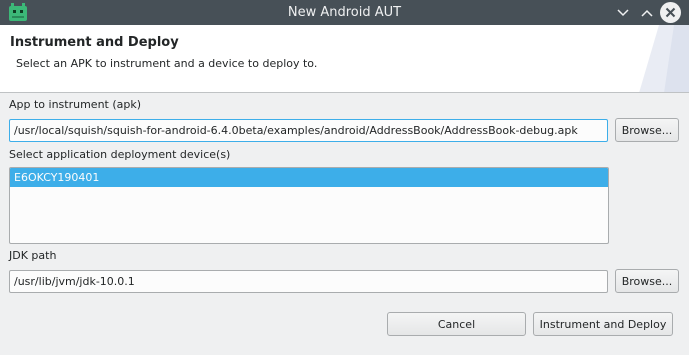 The image size is (689, 355). I want to click on close-button, so click(670, 12).